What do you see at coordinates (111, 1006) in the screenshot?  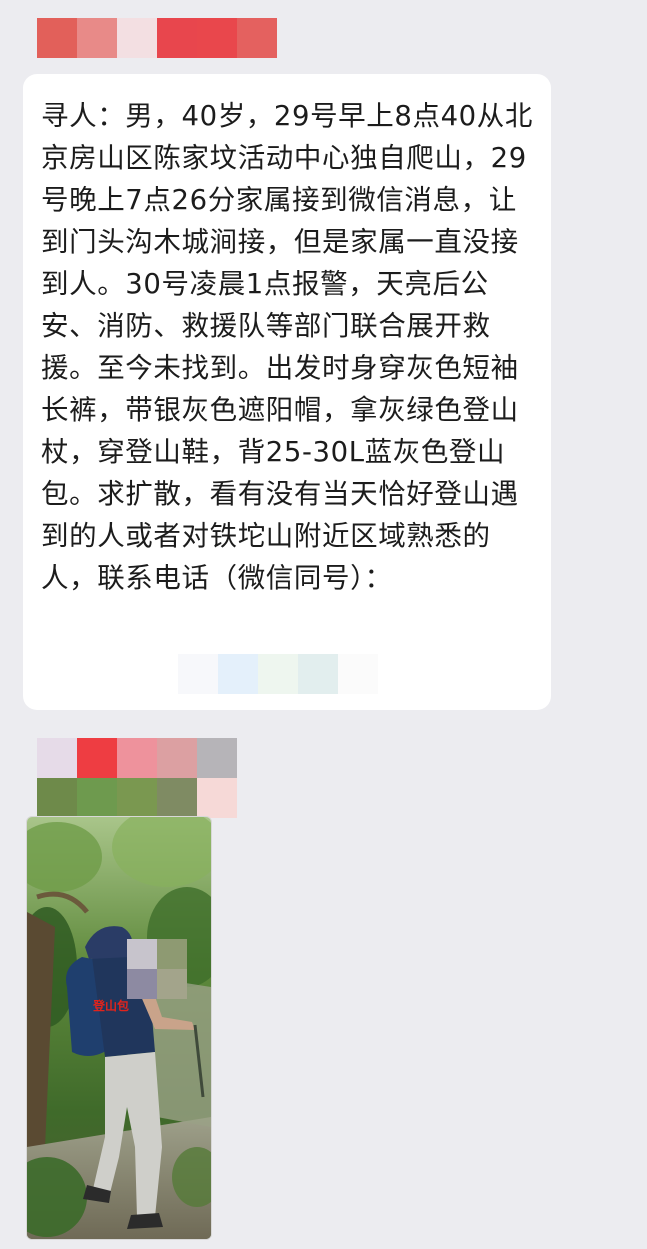 I see `backpack-label: 登山包` at bounding box center [111, 1006].